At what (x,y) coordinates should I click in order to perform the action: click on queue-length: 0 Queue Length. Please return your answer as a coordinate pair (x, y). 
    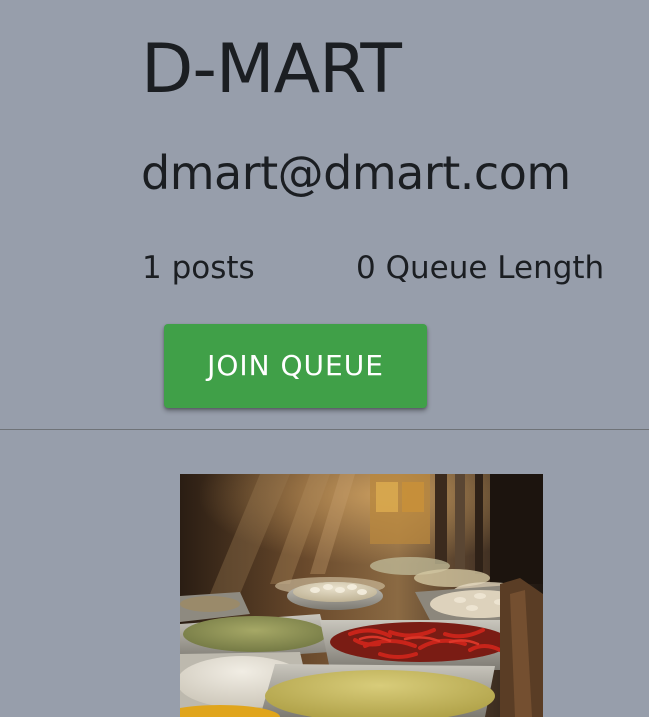
    Looking at the image, I should click on (480, 268).